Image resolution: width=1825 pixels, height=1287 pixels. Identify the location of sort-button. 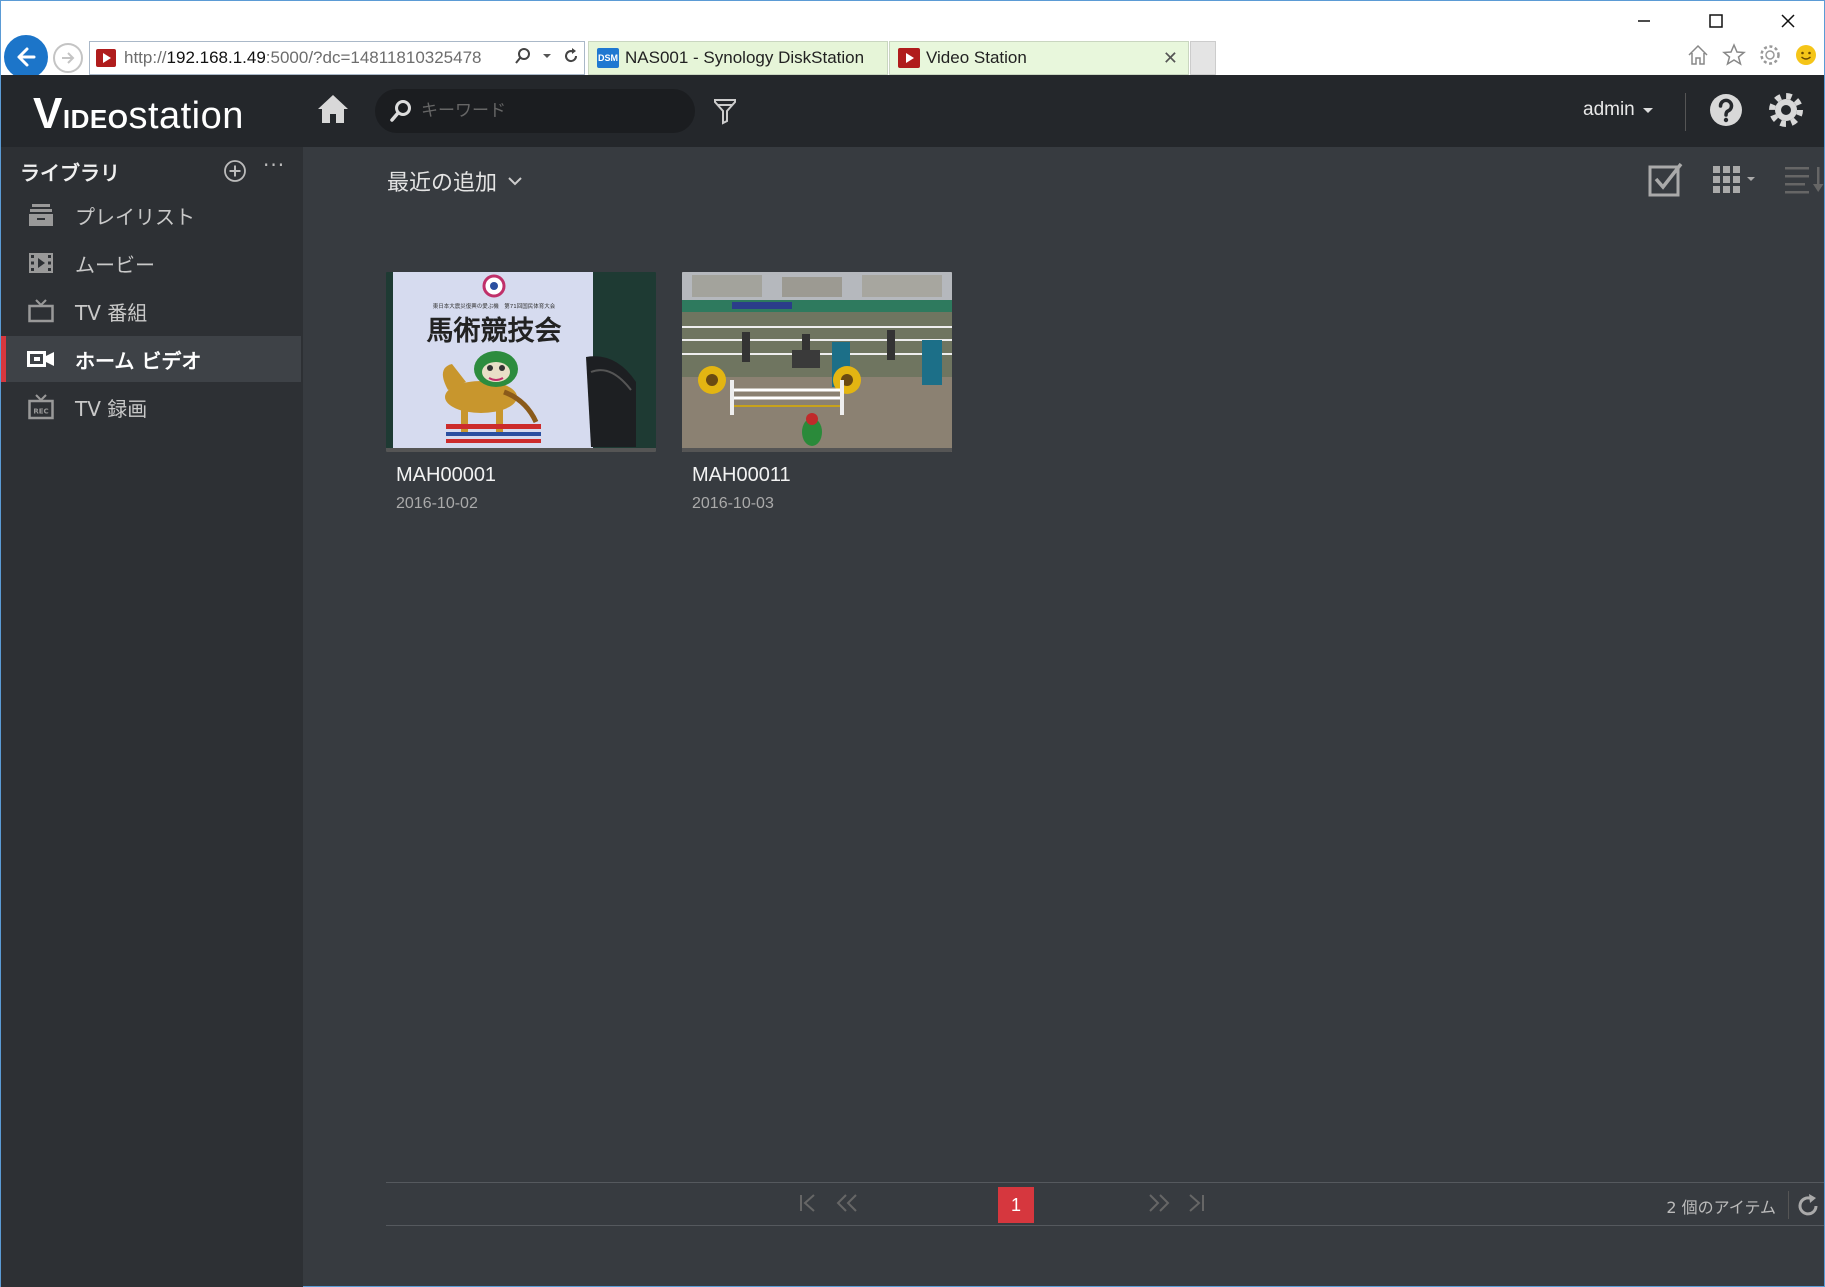
(1804, 179).